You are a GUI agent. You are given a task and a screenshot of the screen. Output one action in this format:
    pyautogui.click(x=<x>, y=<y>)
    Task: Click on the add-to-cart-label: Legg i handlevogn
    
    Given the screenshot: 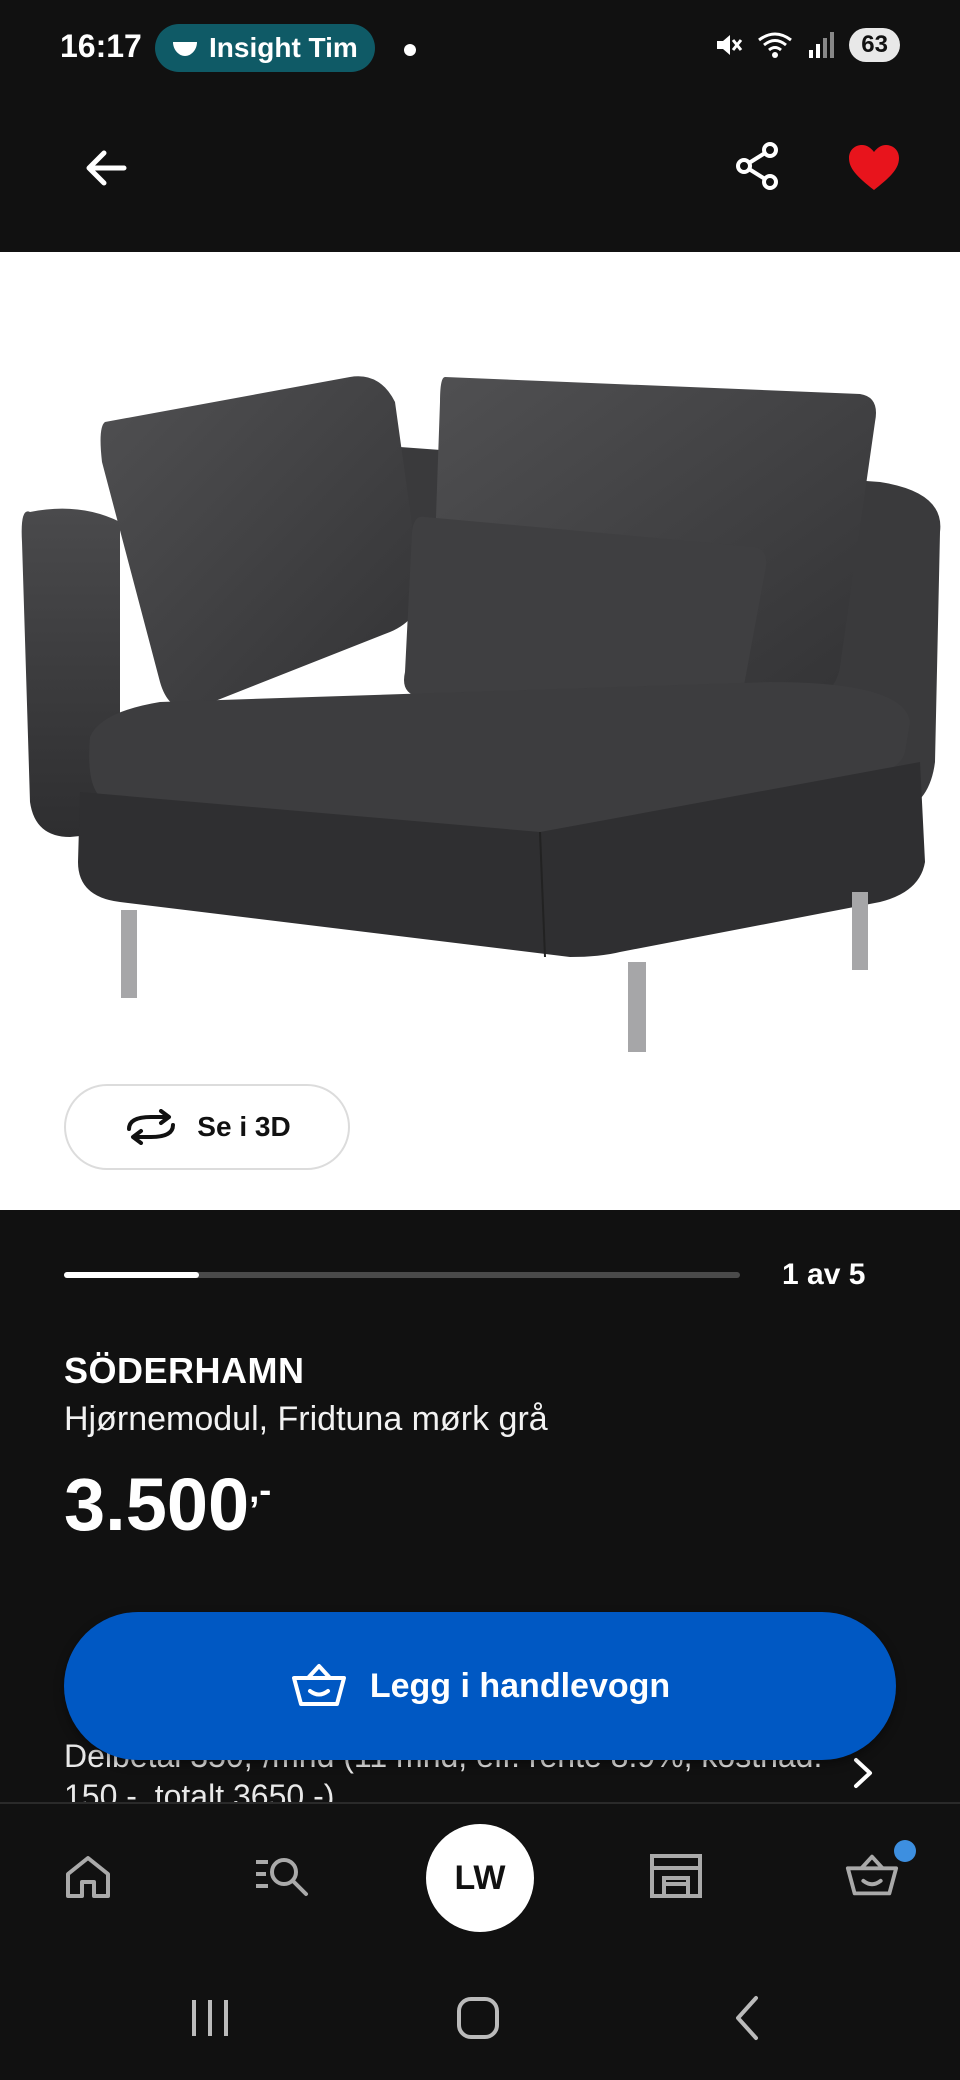 What is the action you would take?
    pyautogui.click(x=520, y=1685)
    